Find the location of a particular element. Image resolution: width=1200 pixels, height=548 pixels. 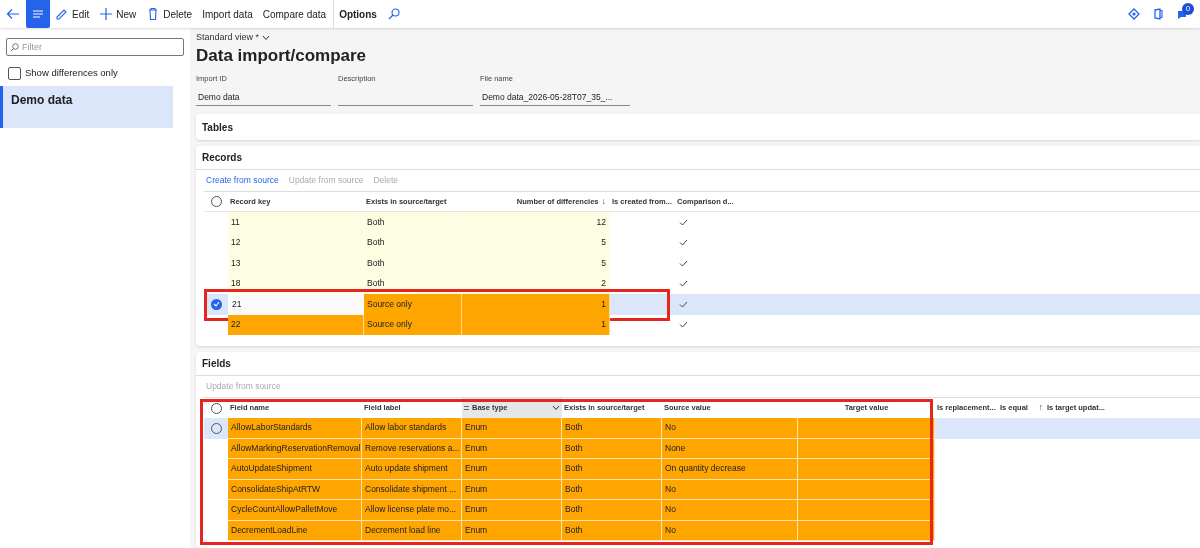

toolbar-button: Edit is located at coordinates (72, 14).